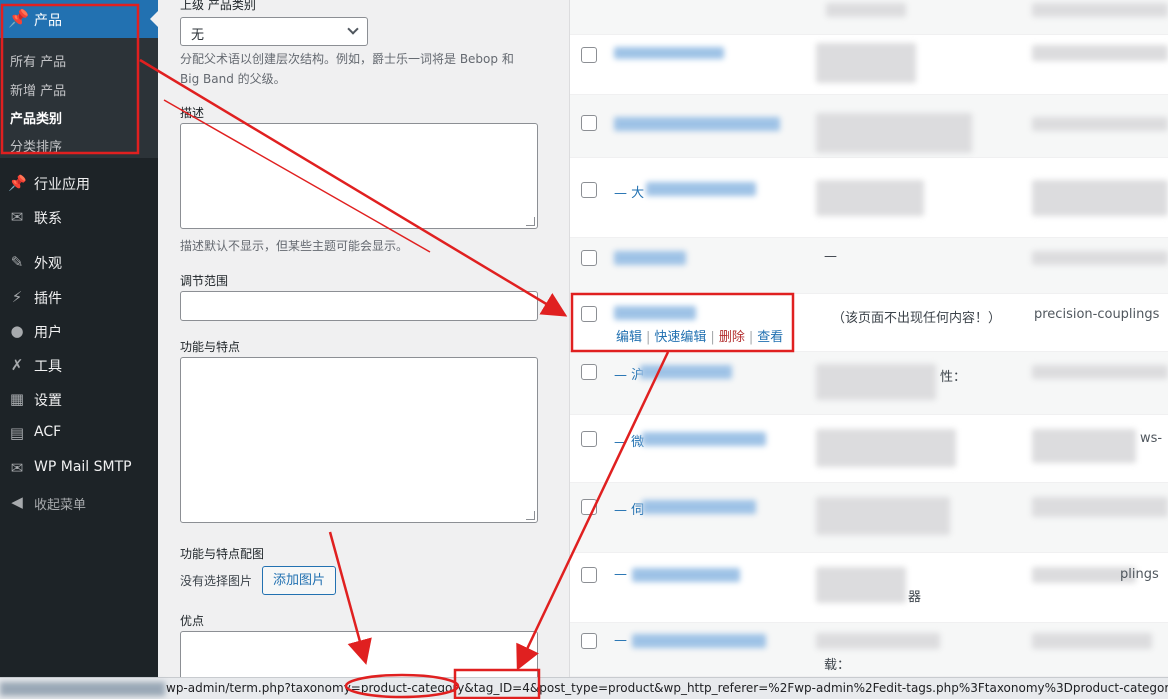  Describe the element at coordinates (48, 401) in the screenshot. I see `menu-settings-label: 设置` at that location.